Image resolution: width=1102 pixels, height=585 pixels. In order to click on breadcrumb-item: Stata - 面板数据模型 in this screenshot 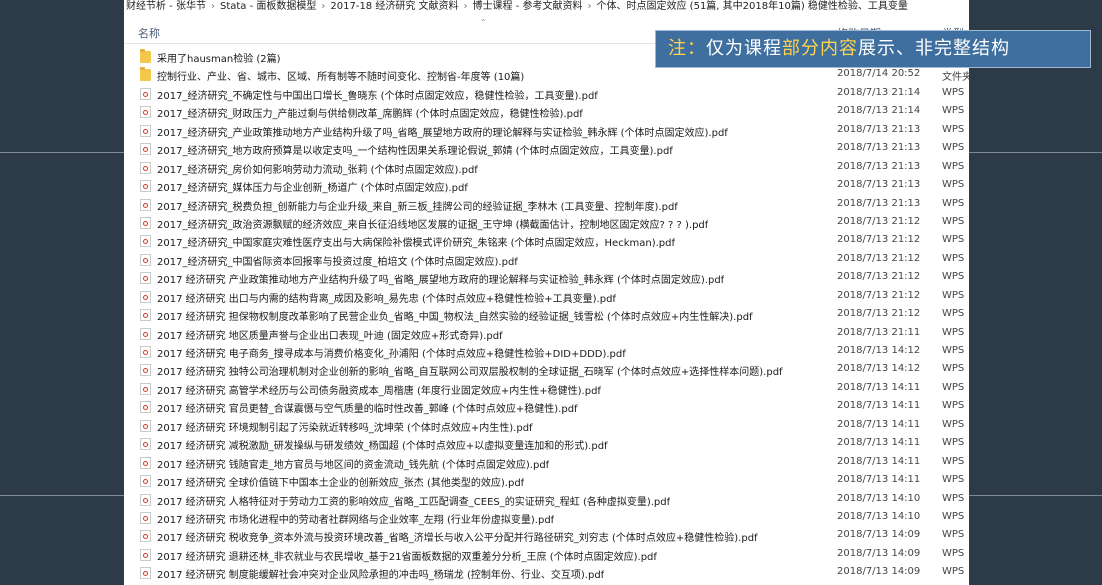, I will do `click(268, 6)`.